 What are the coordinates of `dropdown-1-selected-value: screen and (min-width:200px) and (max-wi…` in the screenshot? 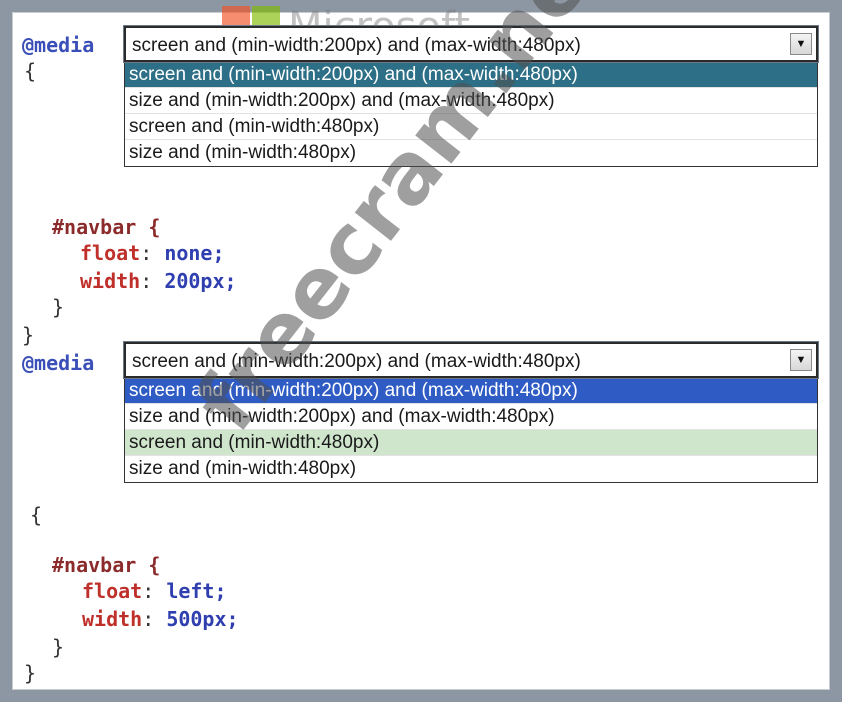 It's located at (356, 45).